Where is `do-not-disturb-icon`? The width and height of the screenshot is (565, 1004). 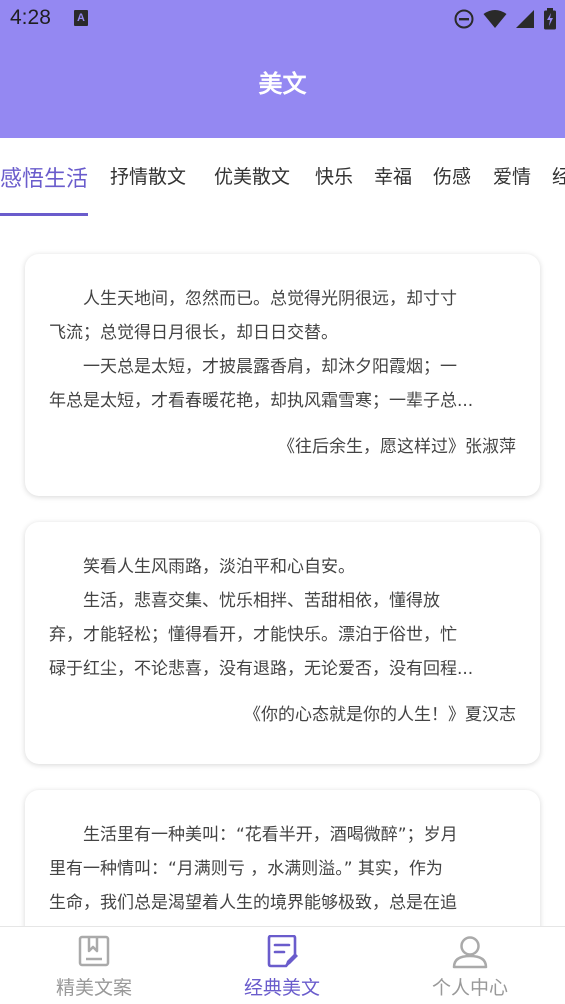
do-not-disturb-icon is located at coordinates (464, 19).